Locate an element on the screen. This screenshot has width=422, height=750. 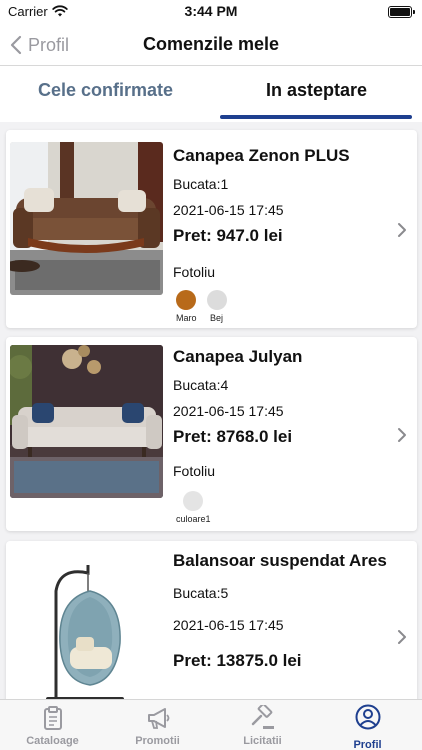
battery-icon is located at coordinates (401, 12).